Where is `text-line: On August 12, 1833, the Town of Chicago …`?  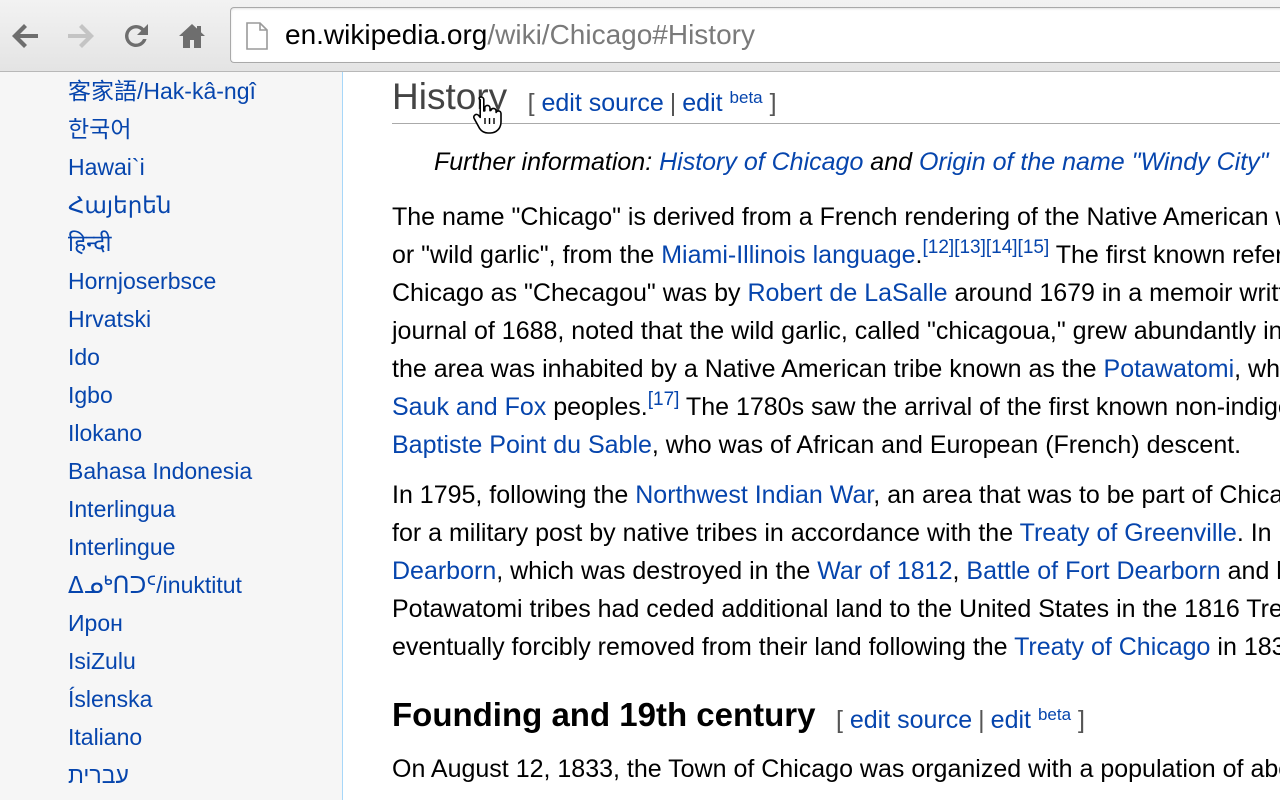
text-line: On August 12, 1833, the Town of Chicago … is located at coordinates (836, 769).